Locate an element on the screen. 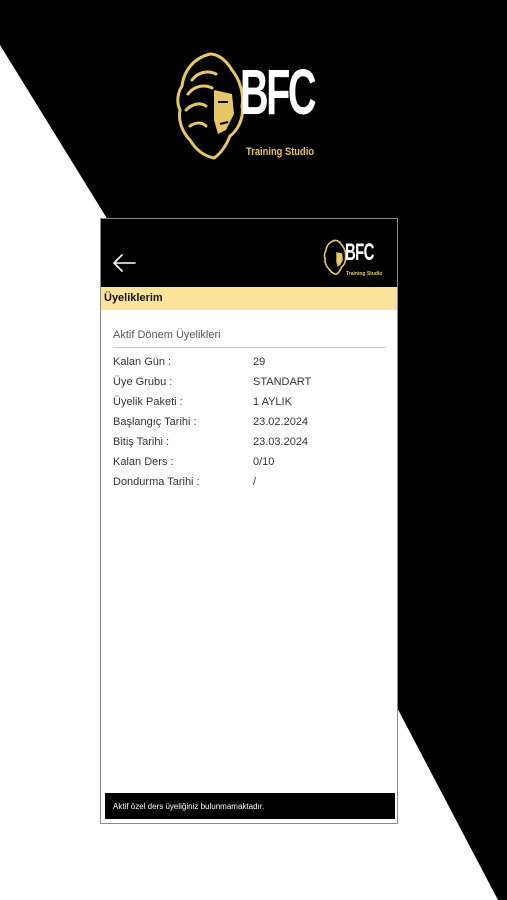 The image size is (507, 900). detail-row-package: Üyelik Paketi : 1 AYLIK is located at coordinates (249, 403).